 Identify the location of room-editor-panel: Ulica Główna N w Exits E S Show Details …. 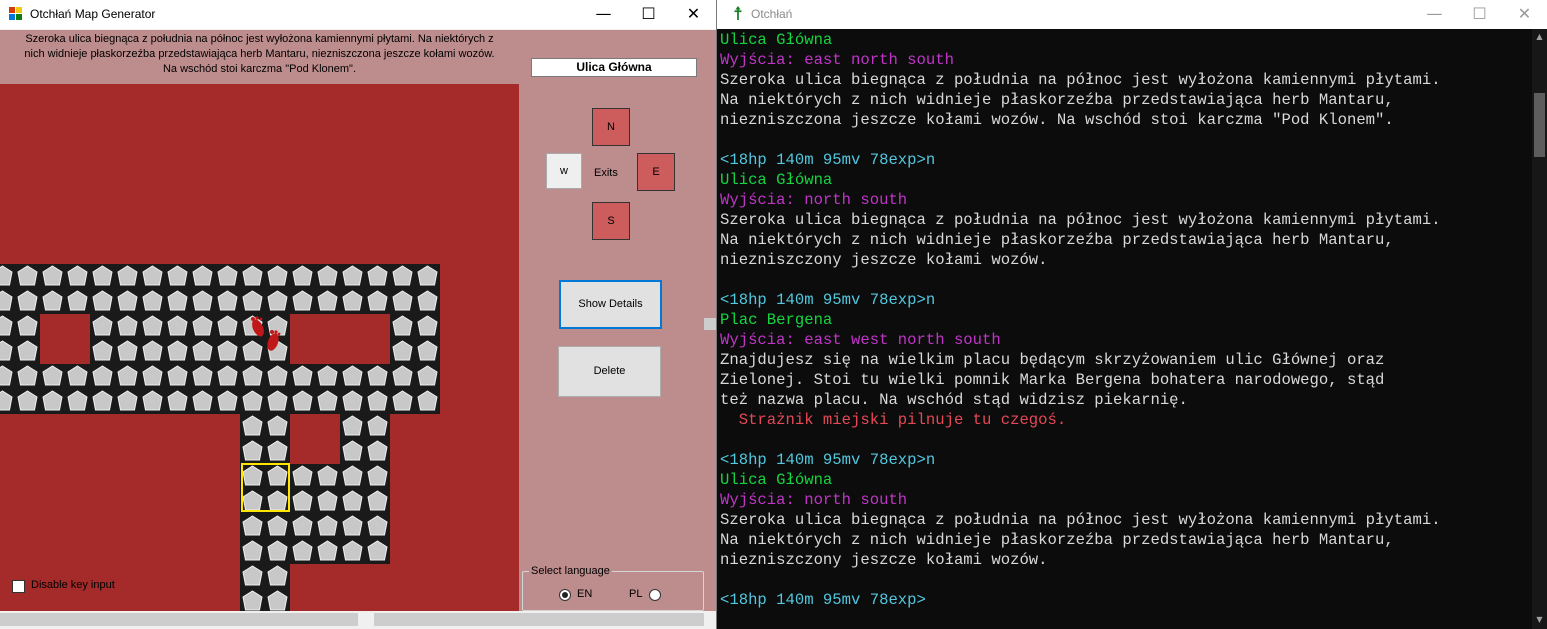
(617, 320).